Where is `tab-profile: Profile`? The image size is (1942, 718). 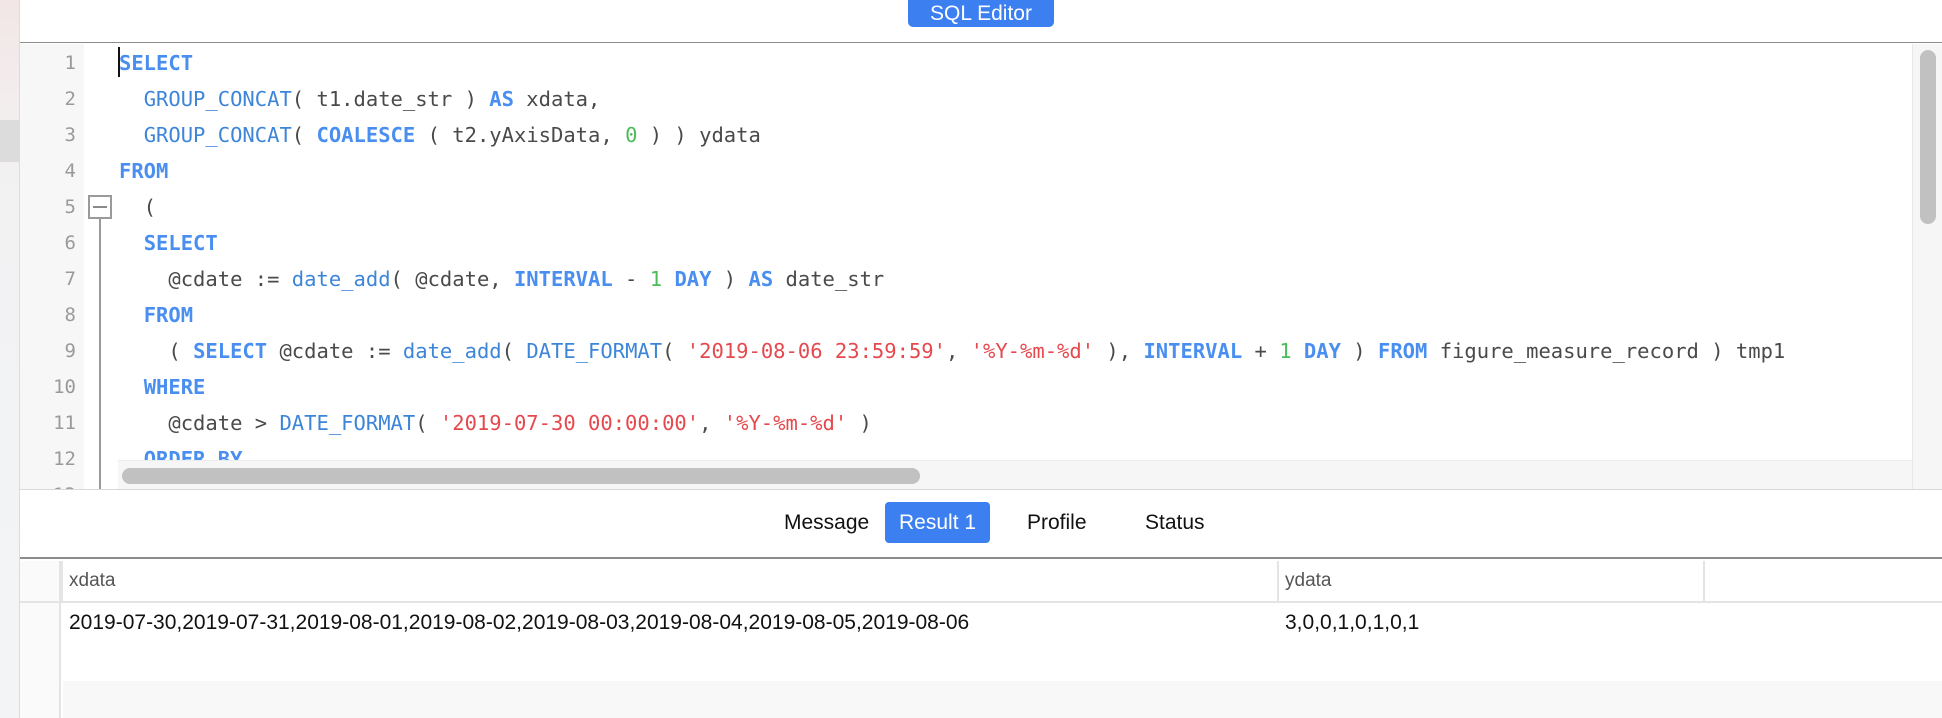
tab-profile: Profile is located at coordinates (1057, 522).